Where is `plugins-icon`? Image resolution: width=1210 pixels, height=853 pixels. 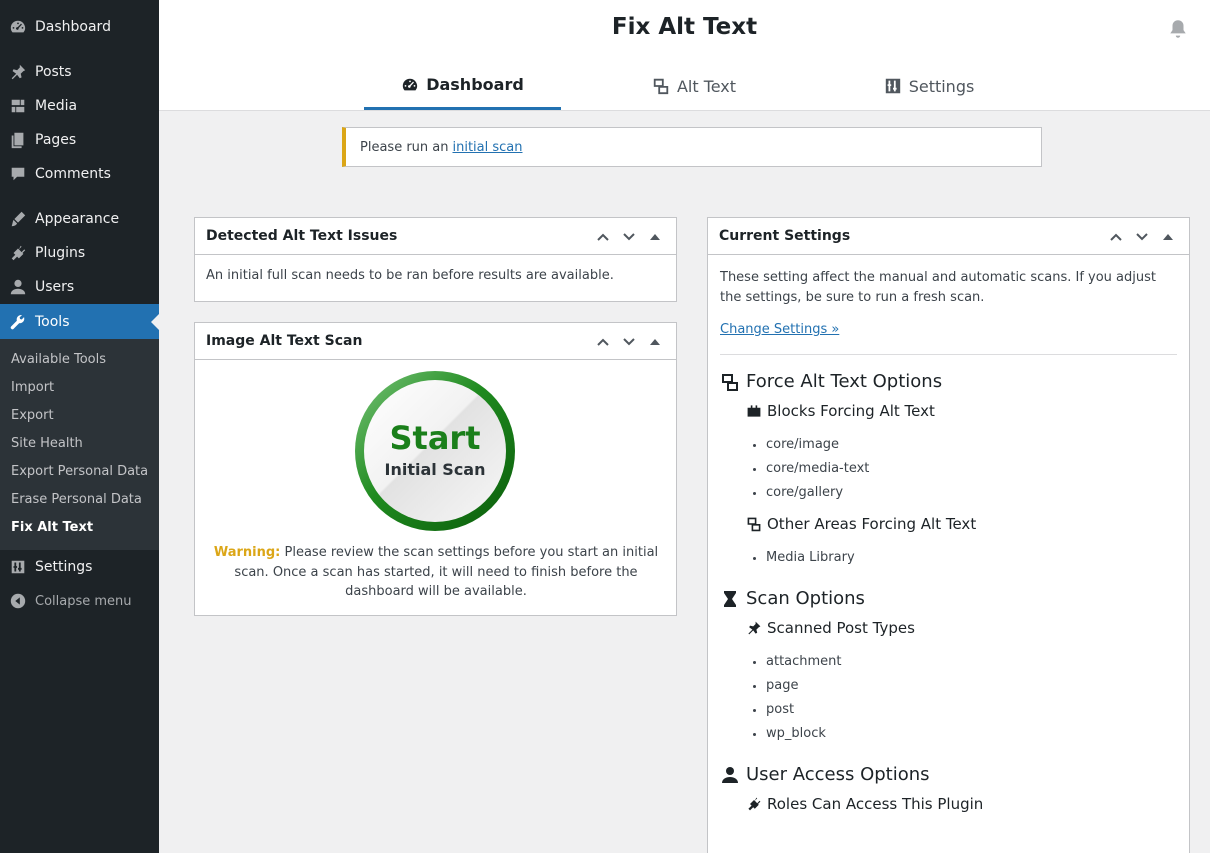 plugins-icon is located at coordinates (18, 253).